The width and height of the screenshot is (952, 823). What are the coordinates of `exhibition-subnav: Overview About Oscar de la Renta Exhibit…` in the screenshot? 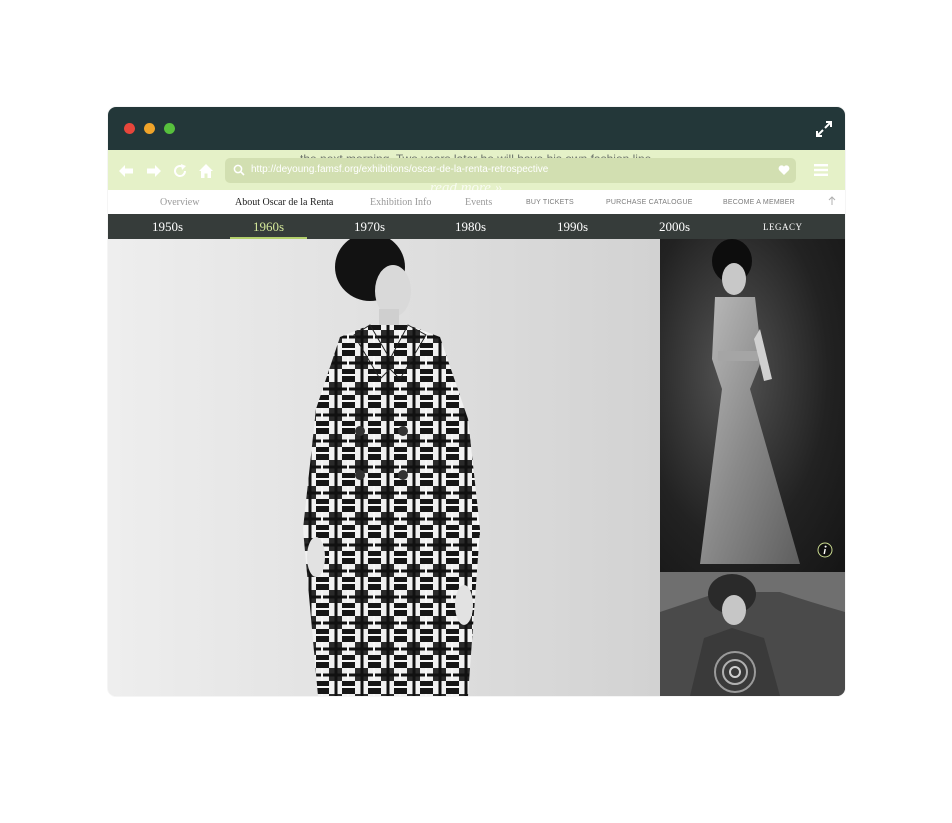 It's located at (476, 202).